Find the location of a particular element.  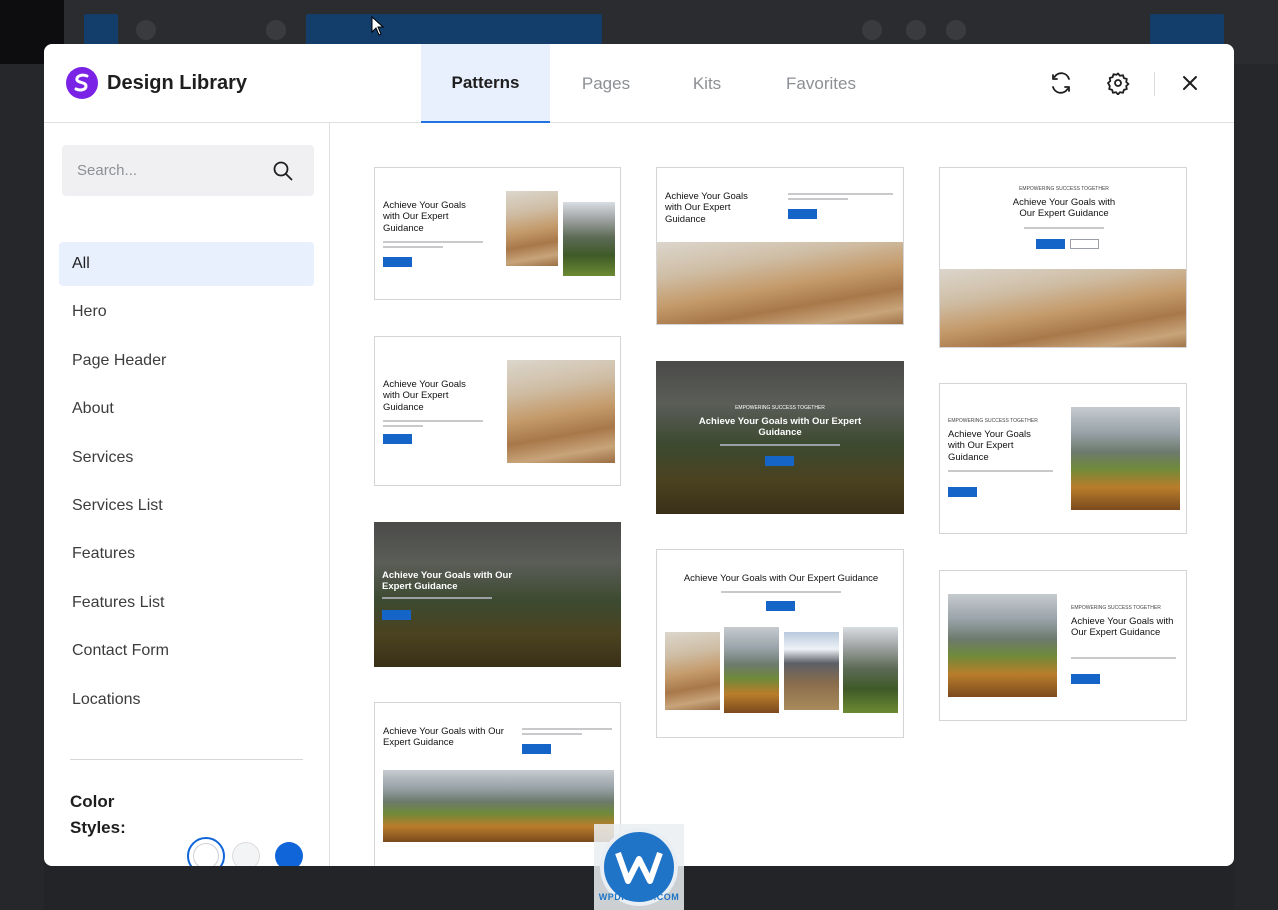

editor-publish-button-backdrop is located at coordinates (1187, 30).